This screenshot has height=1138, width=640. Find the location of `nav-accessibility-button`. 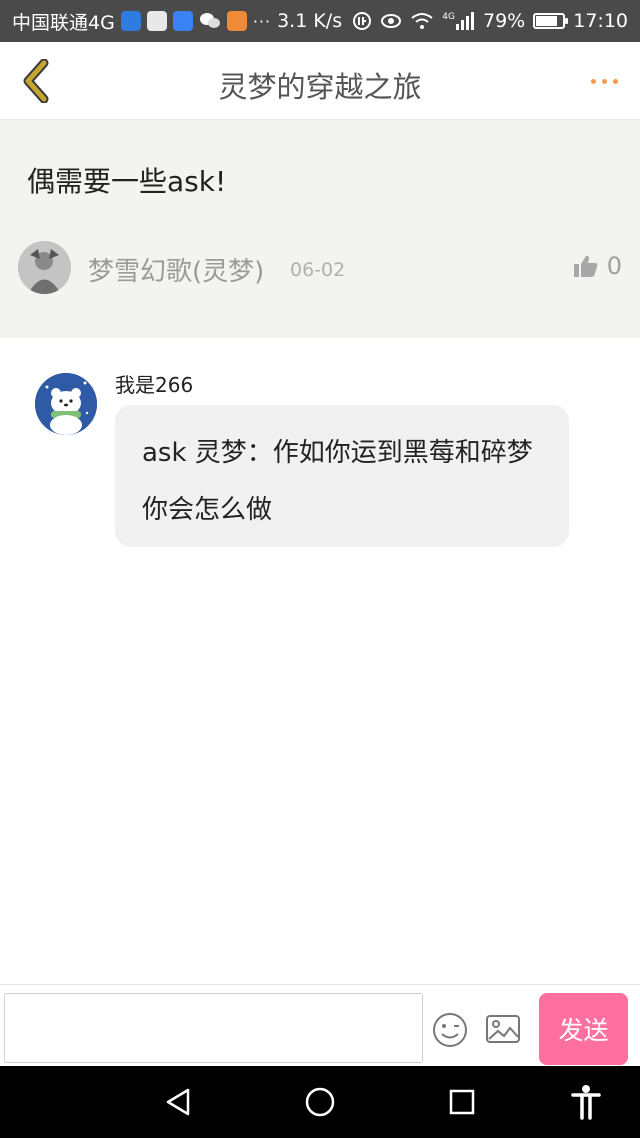

nav-accessibility-button is located at coordinates (586, 1102).